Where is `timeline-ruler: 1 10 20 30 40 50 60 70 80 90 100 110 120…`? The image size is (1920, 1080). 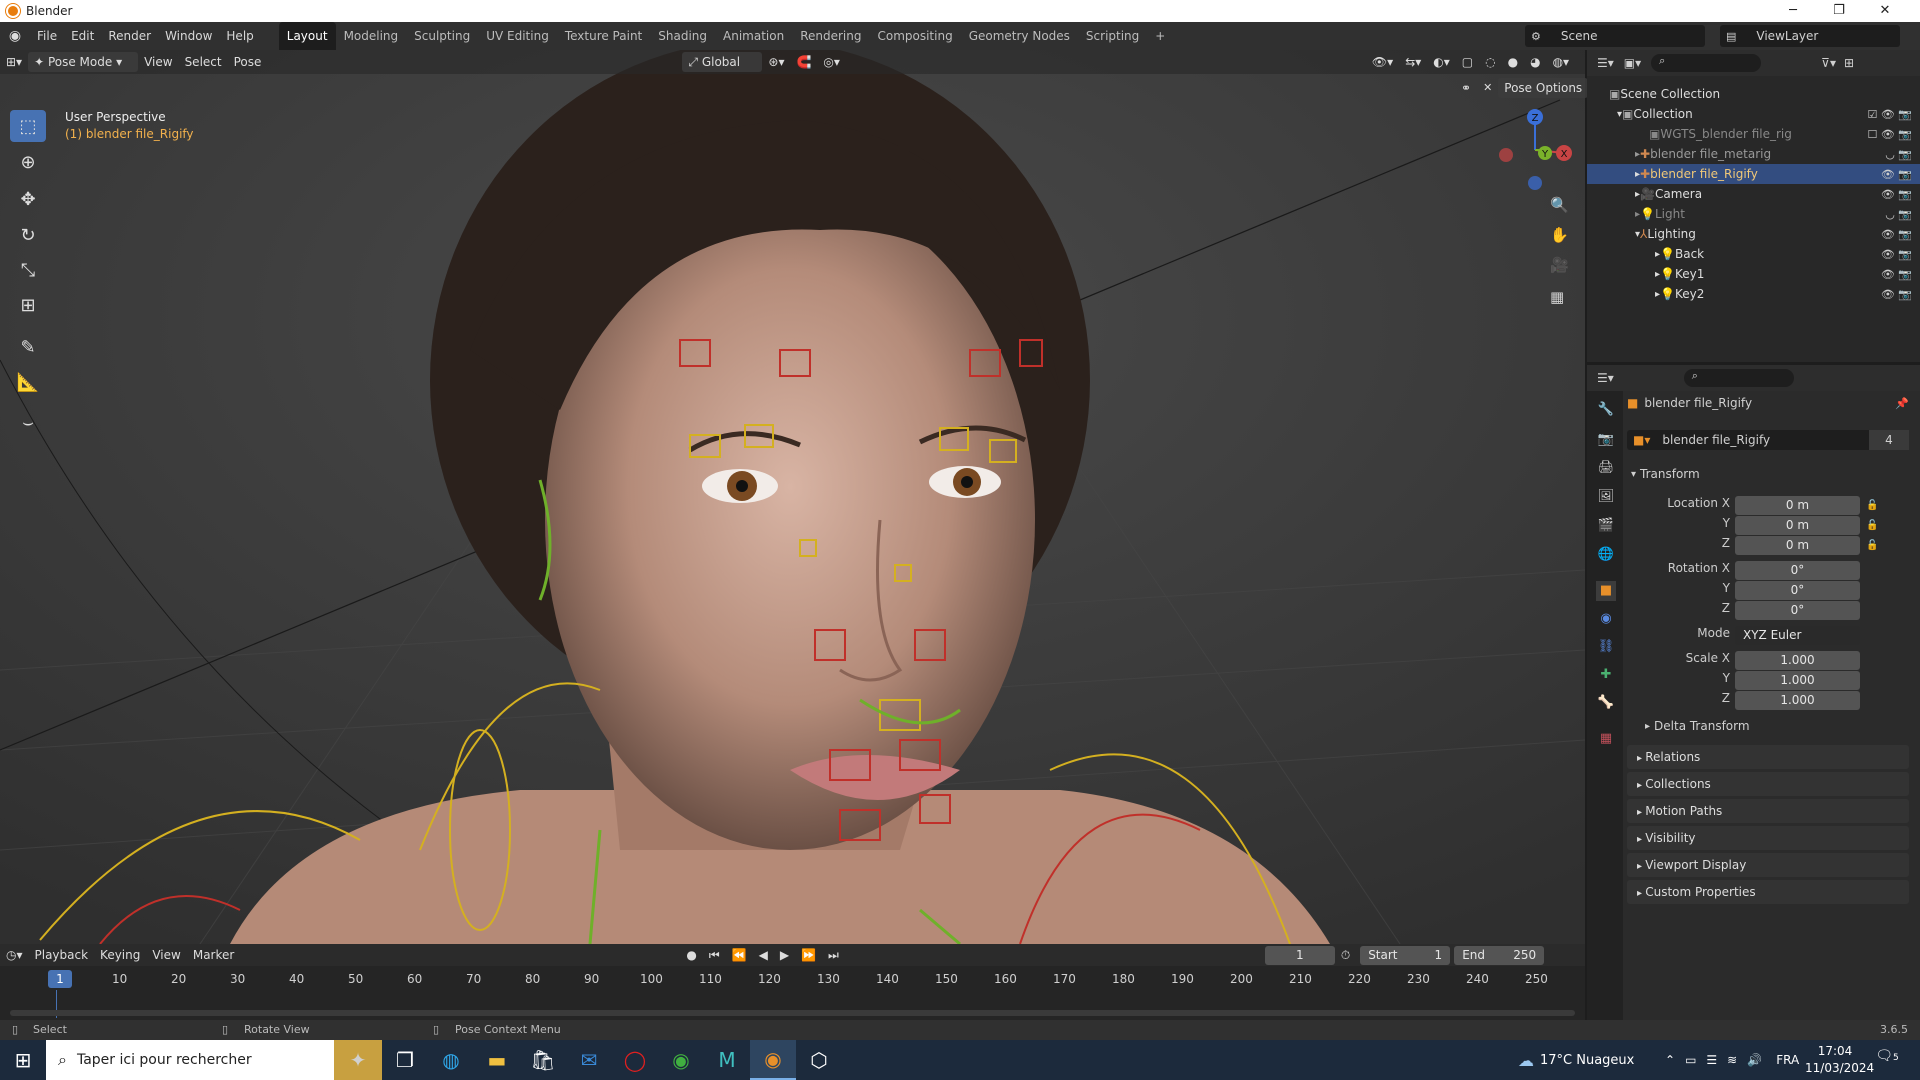 timeline-ruler: 1 10 20 30 40 50 60 70 80 90 100 110 120… is located at coordinates (793, 981).